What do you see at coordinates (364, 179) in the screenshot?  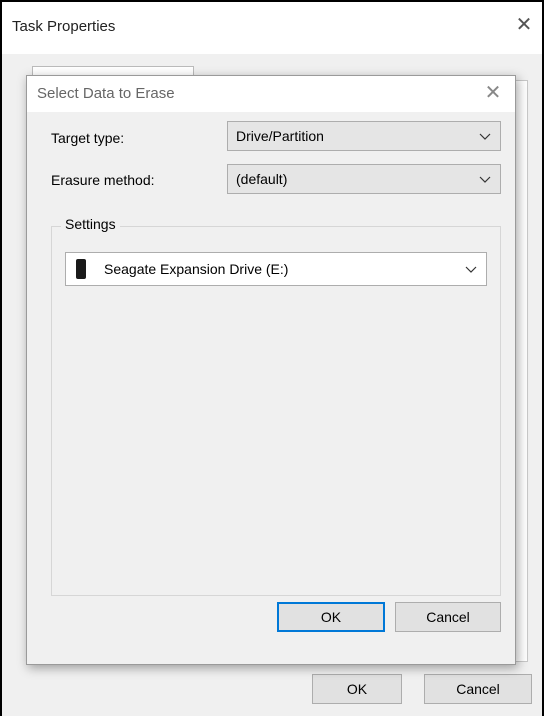 I see `erasure-method-select: (default)` at bounding box center [364, 179].